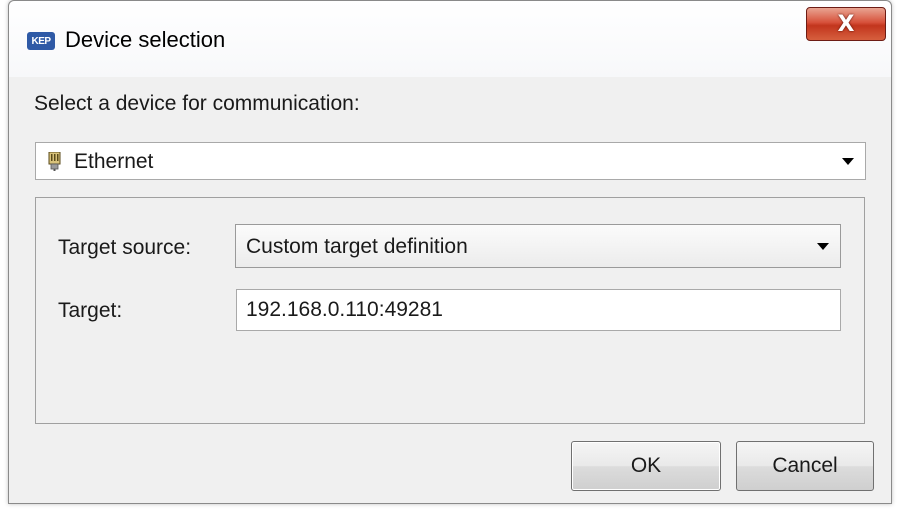  I want to click on target-source-value: Custom target definition, so click(357, 246).